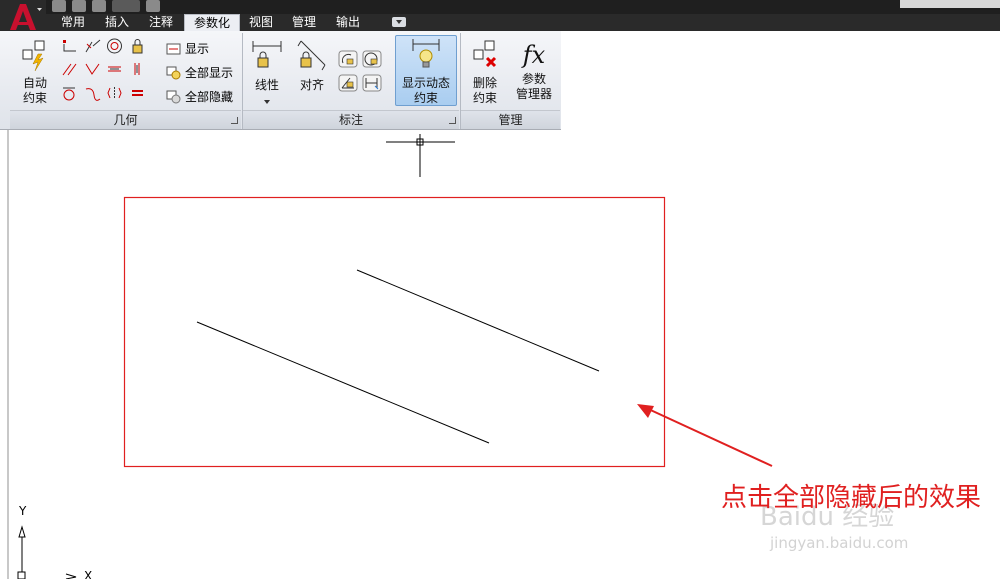  I want to click on crosshair-cursor-icon, so click(420, 155).